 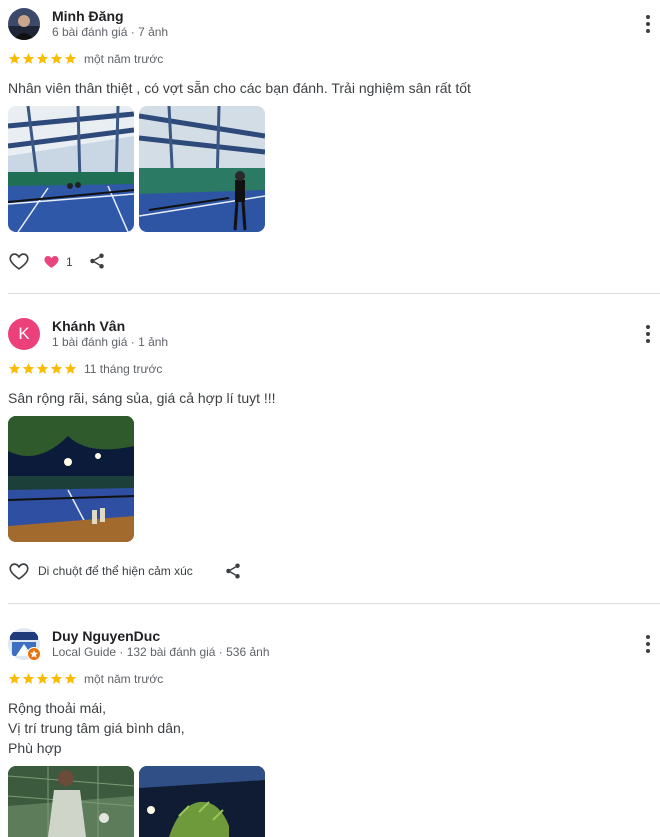 I want to click on review-date: 11 tháng trước, so click(x=123, y=369).